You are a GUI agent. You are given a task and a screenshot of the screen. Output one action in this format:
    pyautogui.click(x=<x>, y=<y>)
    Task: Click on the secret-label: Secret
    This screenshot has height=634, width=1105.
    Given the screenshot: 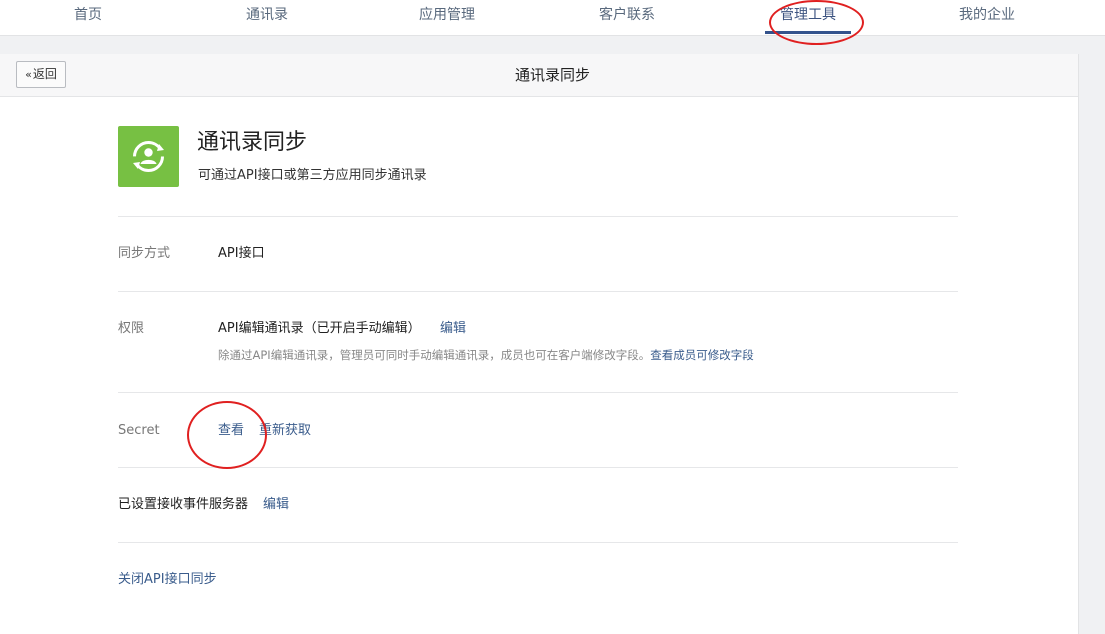 What is the action you would take?
    pyautogui.click(x=139, y=430)
    